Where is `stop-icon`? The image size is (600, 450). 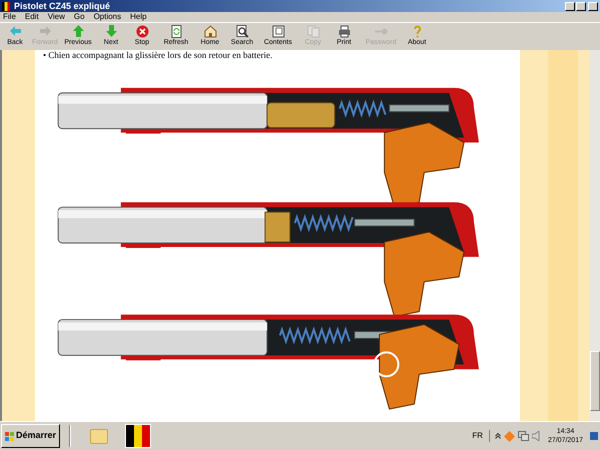
stop-icon is located at coordinates (142, 31).